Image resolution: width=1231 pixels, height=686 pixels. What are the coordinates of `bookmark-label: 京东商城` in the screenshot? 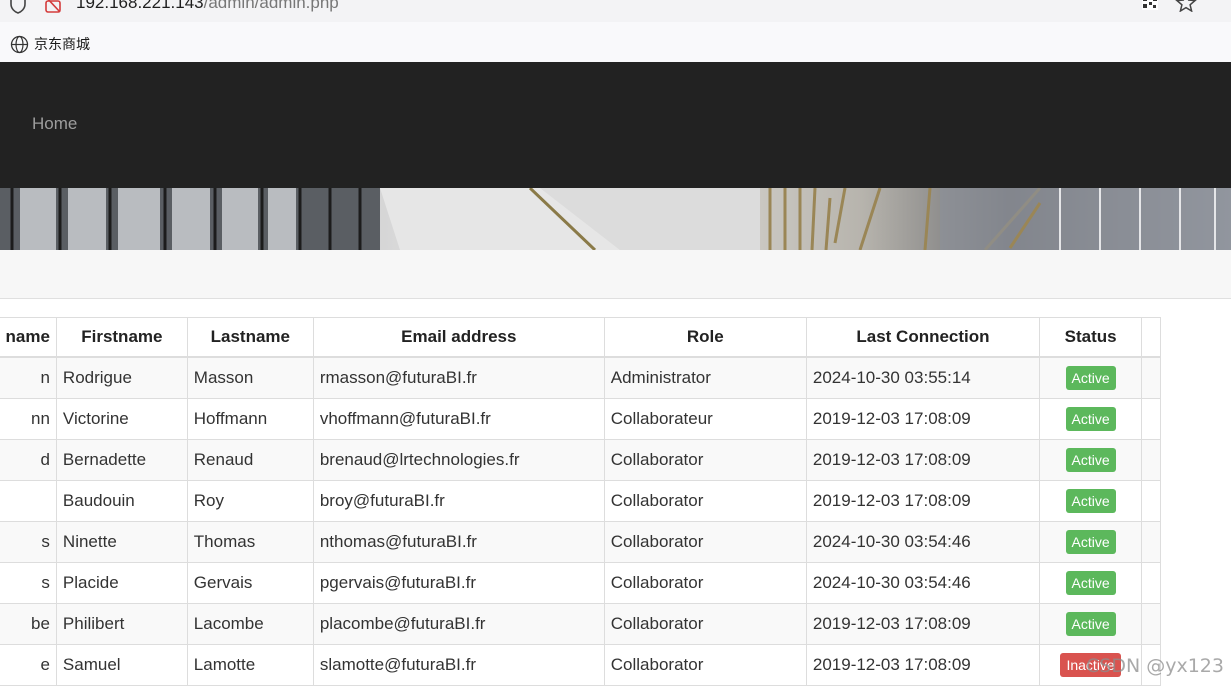 It's located at (62, 45).